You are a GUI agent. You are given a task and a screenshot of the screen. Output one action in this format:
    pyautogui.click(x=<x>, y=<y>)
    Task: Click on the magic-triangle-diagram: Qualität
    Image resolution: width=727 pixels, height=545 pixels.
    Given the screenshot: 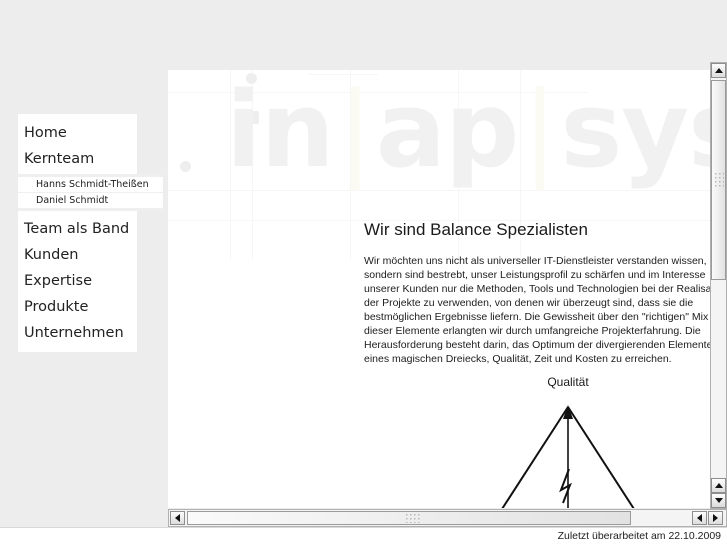 What is the action you would take?
    pyautogui.click(x=568, y=441)
    